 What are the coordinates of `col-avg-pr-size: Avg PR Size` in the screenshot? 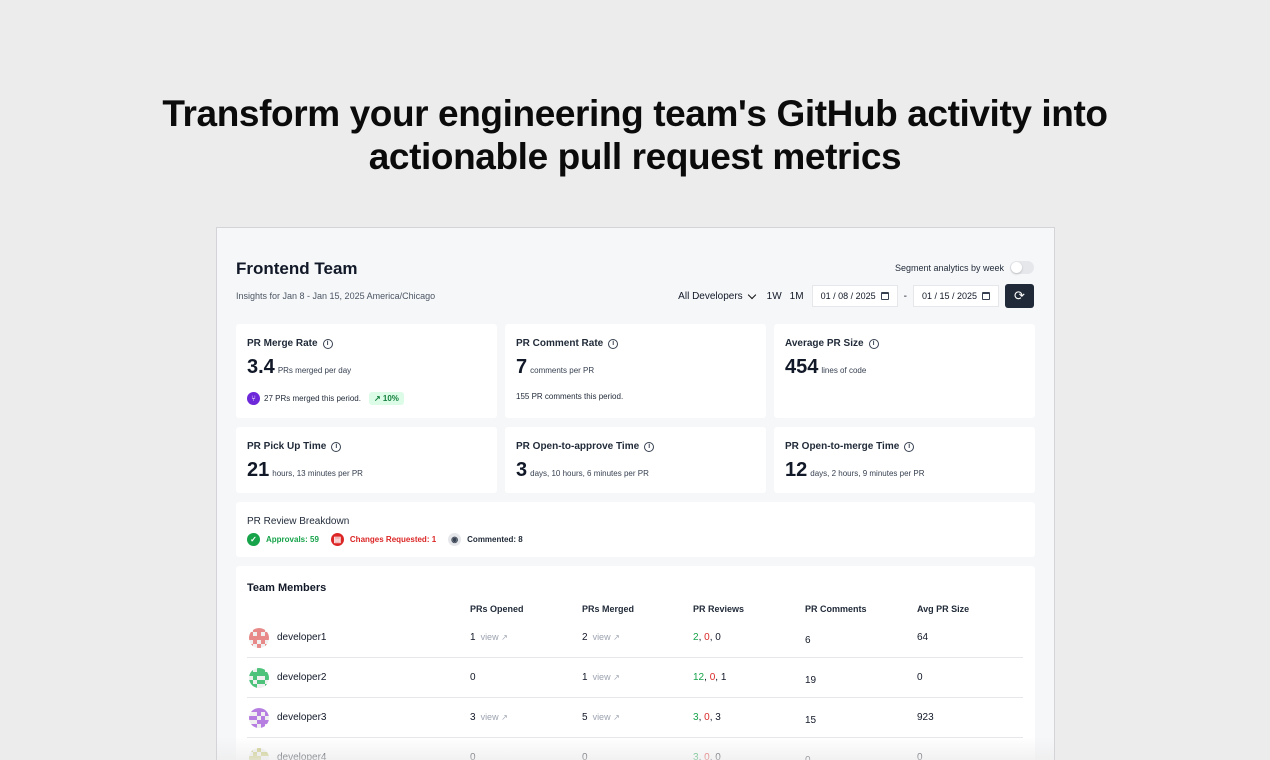 It's located at (943, 609).